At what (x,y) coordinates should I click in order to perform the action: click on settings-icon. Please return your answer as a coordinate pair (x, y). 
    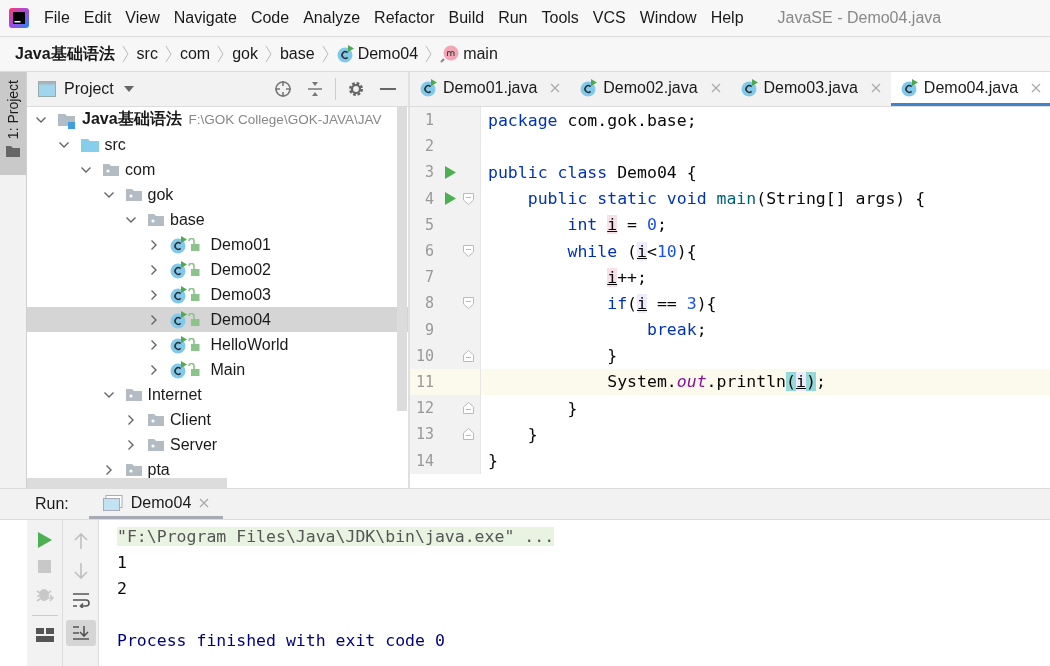
    Looking at the image, I should click on (356, 89).